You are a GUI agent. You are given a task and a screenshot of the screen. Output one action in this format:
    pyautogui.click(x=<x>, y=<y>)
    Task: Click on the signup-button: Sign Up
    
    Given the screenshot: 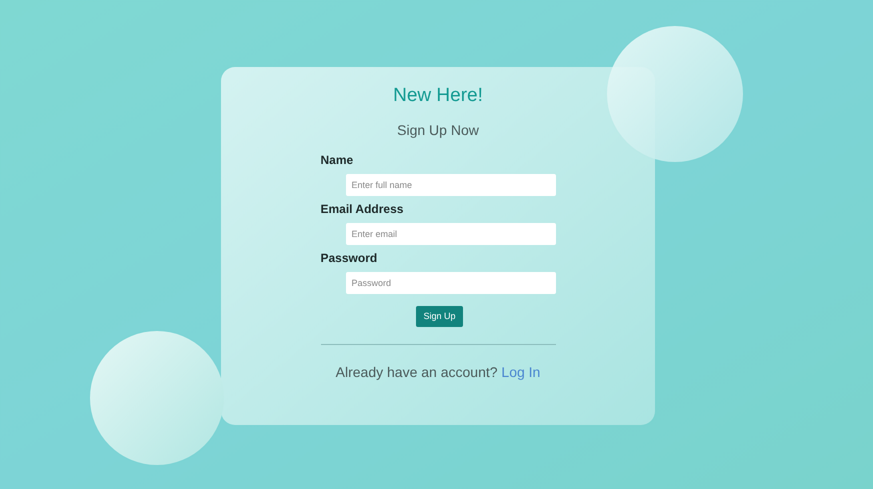 What is the action you would take?
    pyautogui.click(x=439, y=316)
    